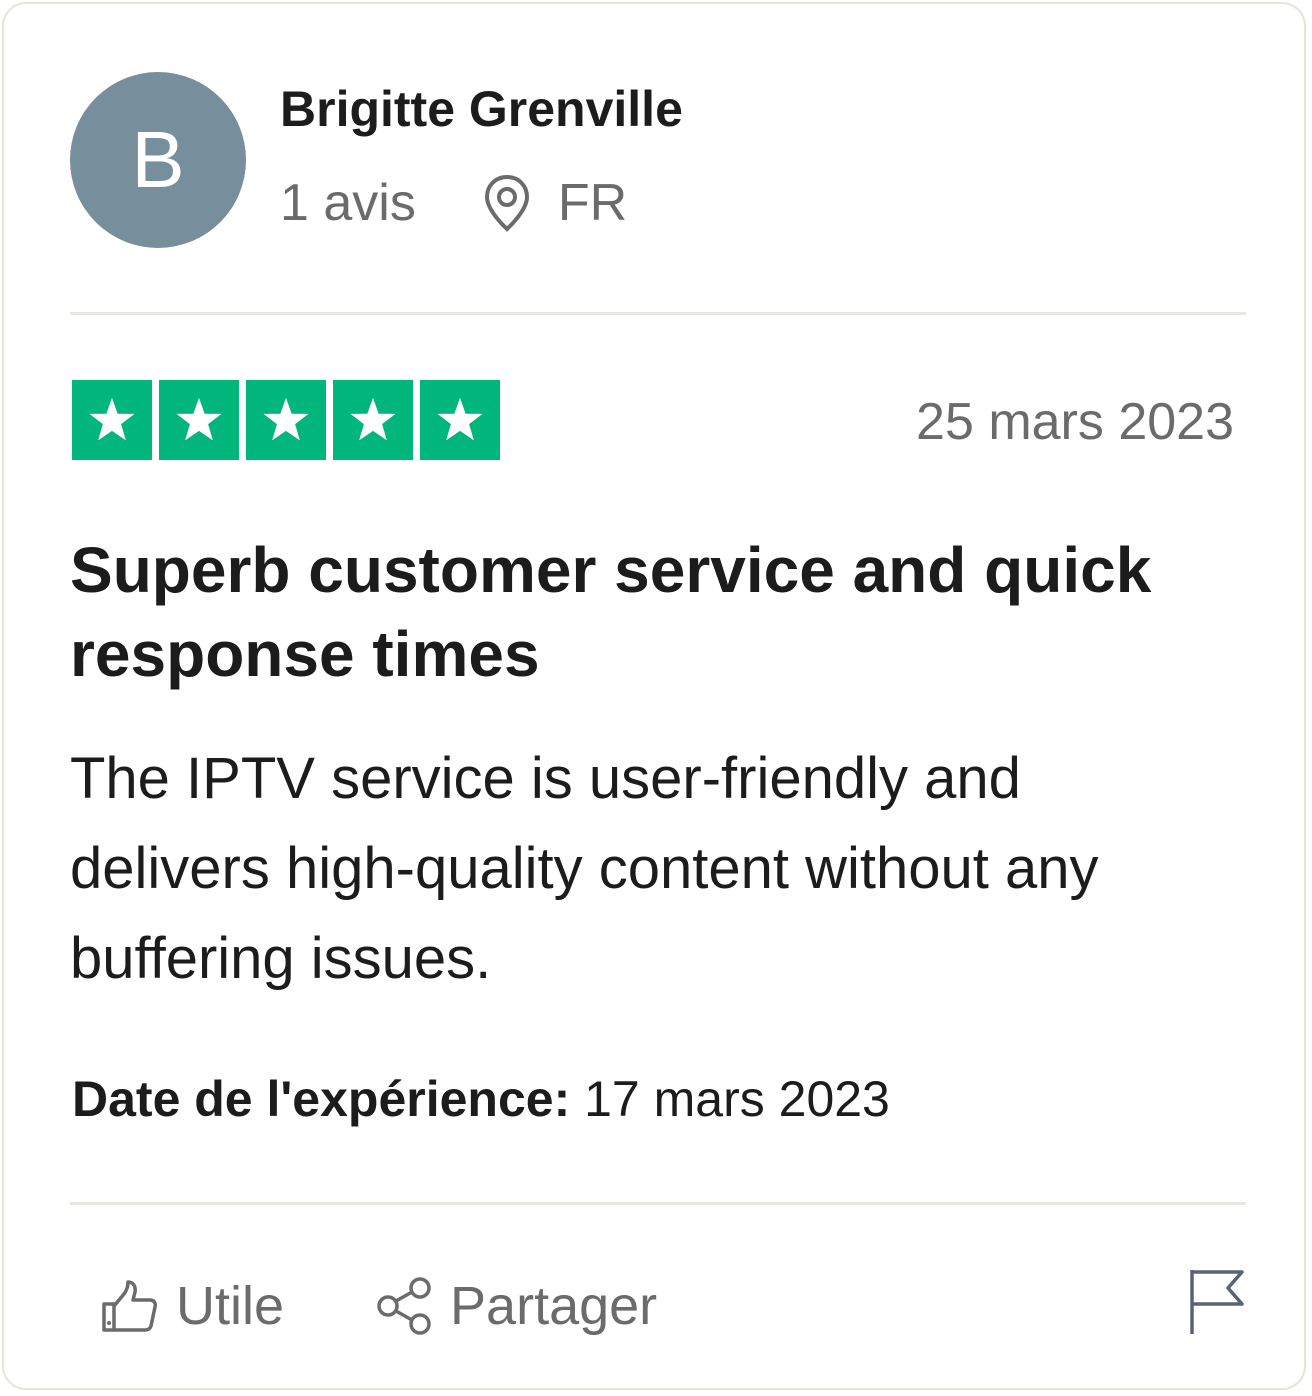 This screenshot has height=1396, width=1312. I want to click on avatar-initial: B, so click(158, 159).